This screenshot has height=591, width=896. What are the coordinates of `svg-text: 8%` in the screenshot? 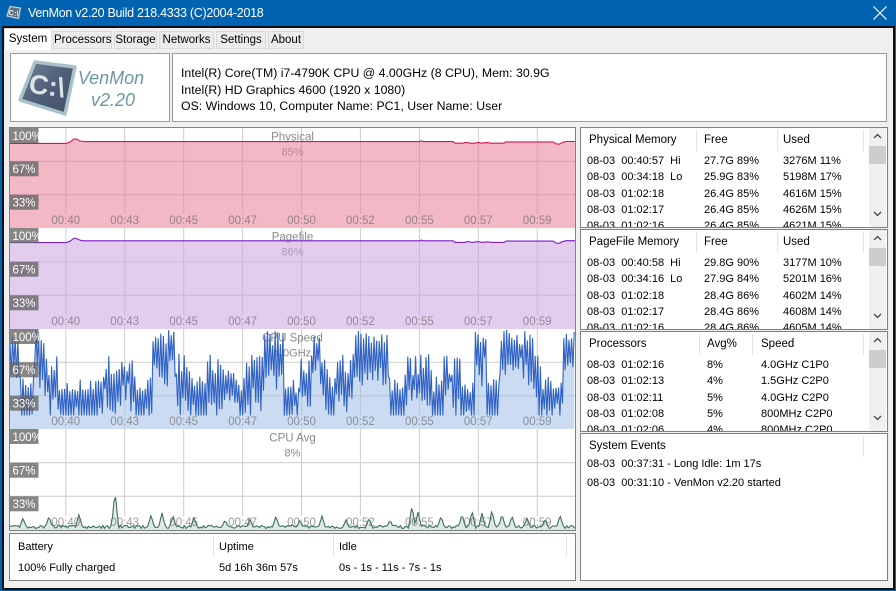 It's located at (293, 454).